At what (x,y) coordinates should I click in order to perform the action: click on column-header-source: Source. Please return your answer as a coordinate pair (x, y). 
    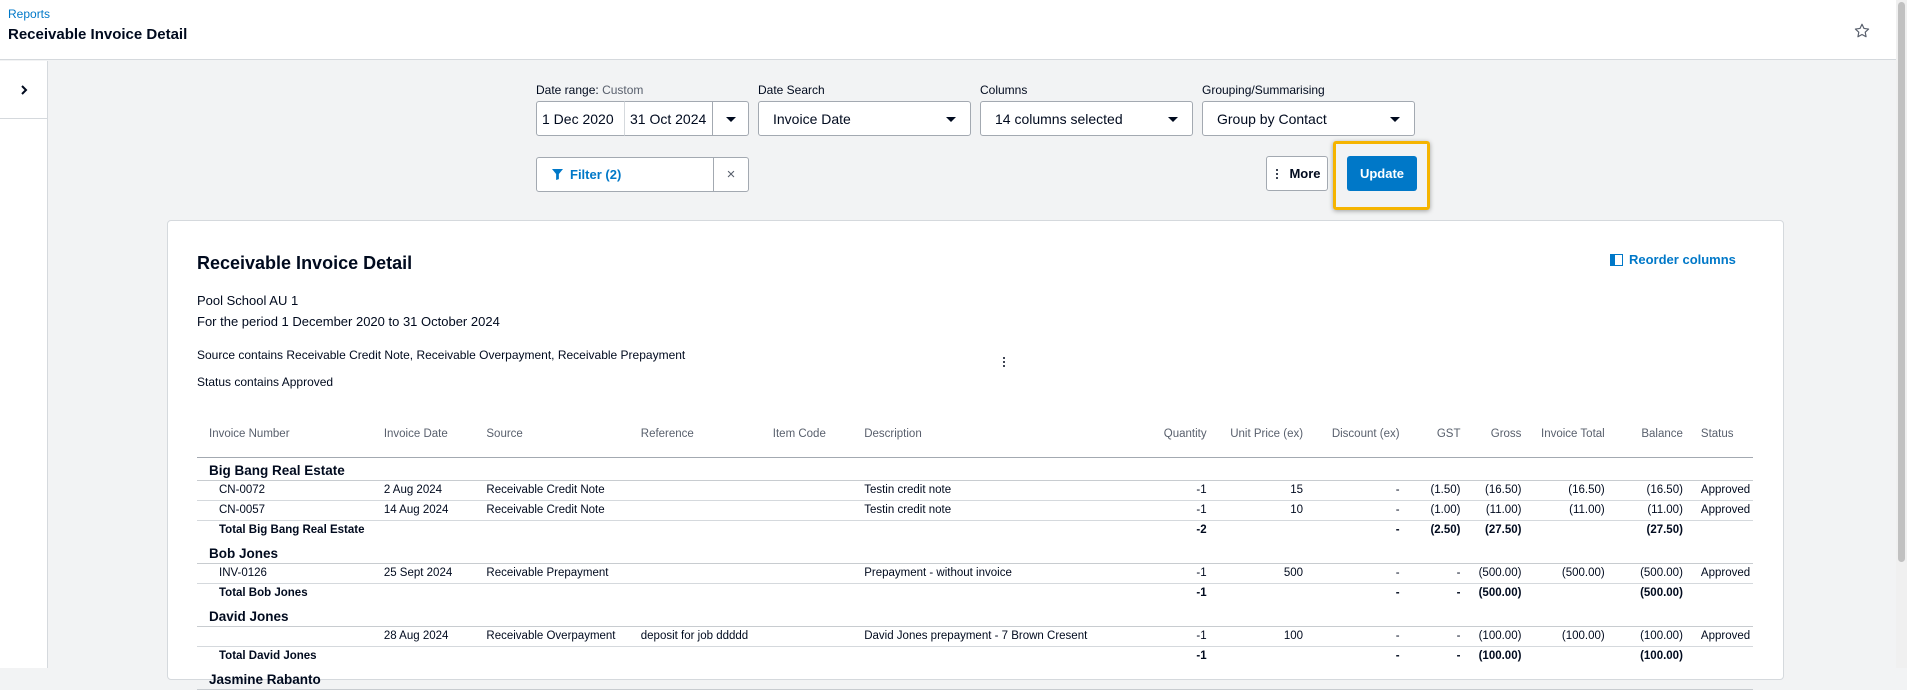
    Looking at the image, I should click on (559, 435).